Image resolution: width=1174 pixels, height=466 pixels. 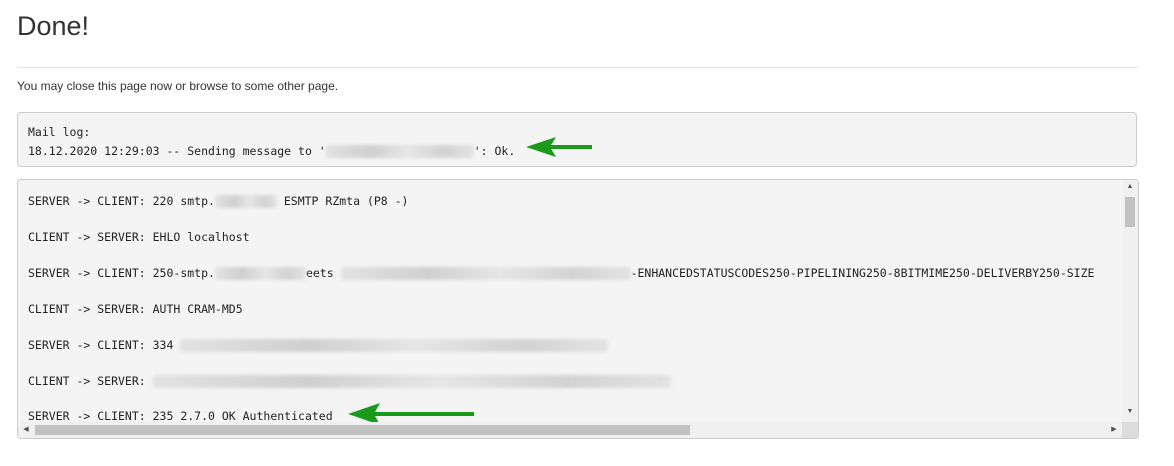 What do you see at coordinates (578, 67) in the screenshot?
I see `title-divider` at bounding box center [578, 67].